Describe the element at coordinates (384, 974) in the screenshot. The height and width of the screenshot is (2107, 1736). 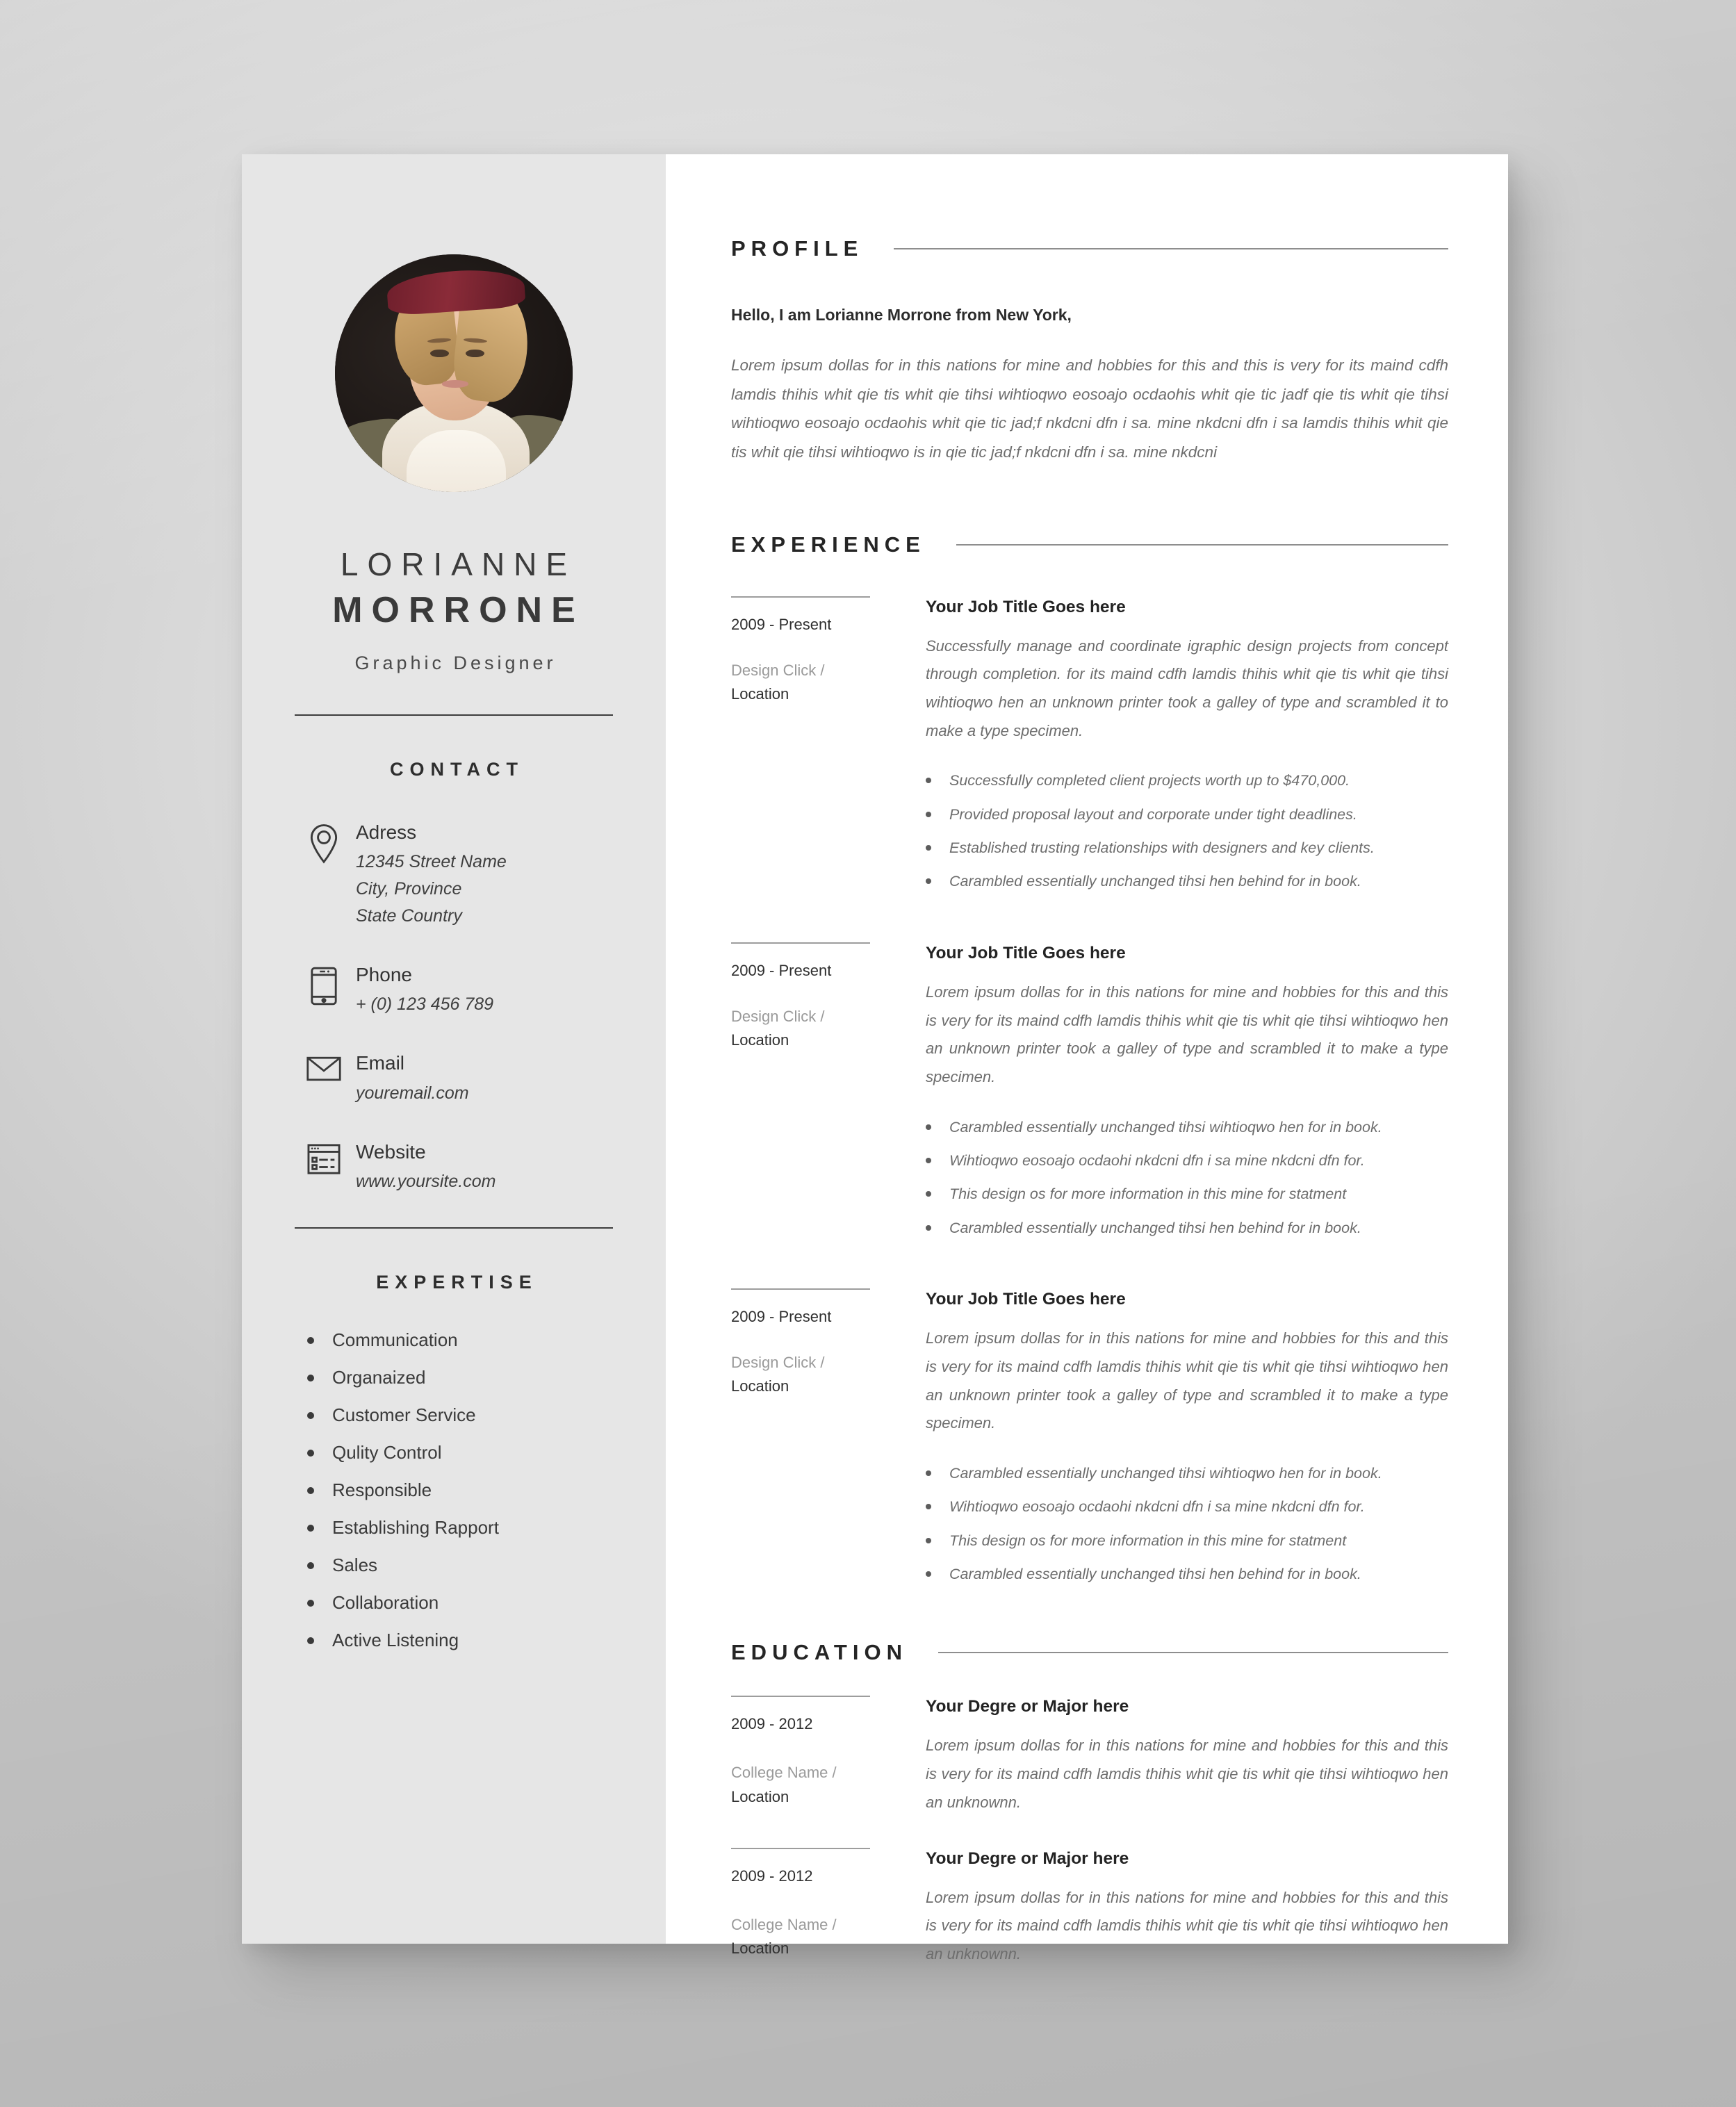
I see `contact-label-phone: Phone` at that location.